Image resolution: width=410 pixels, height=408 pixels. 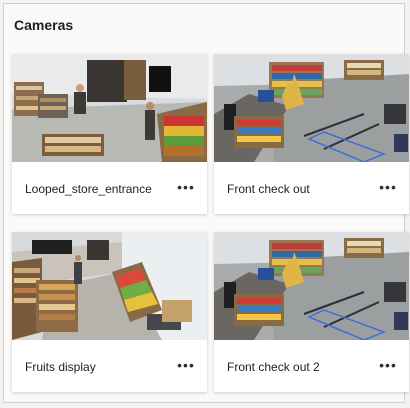 What do you see at coordinates (273, 367) in the screenshot?
I see `camera-name: Front check out 2` at bounding box center [273, 367].